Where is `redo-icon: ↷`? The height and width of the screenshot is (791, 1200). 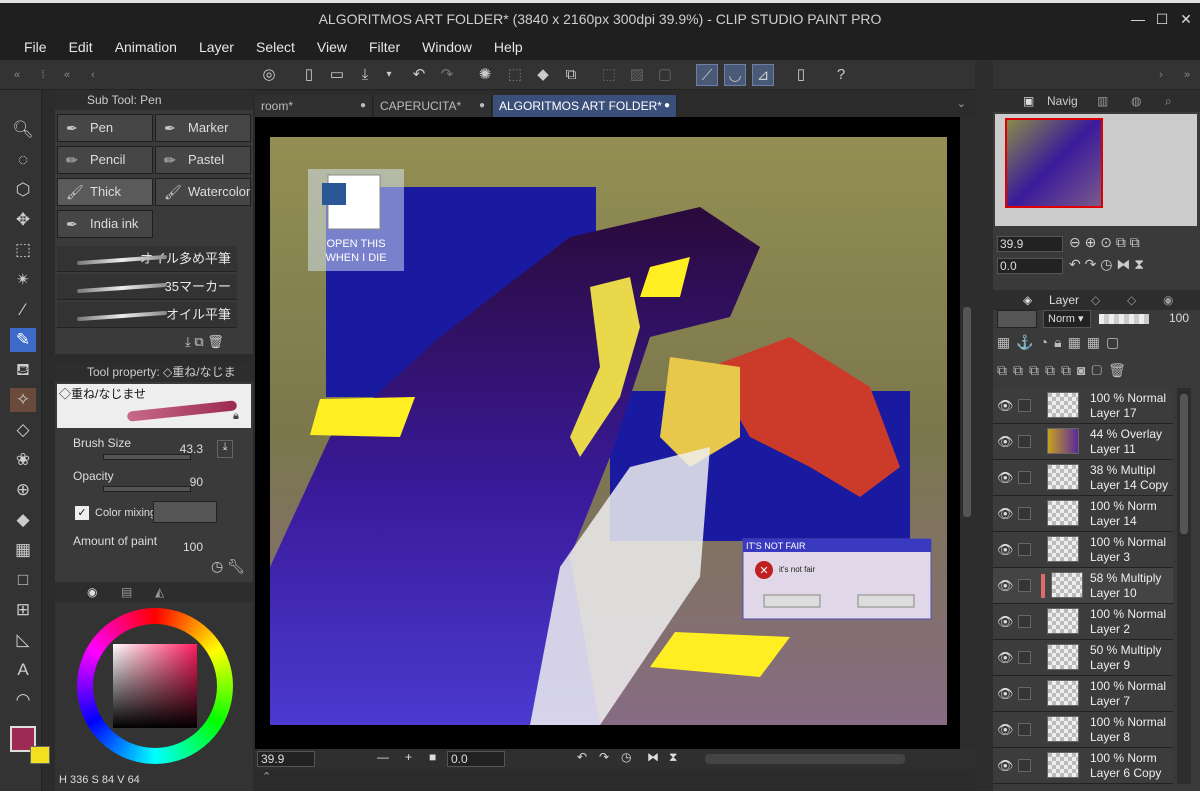 redo-icon: ↷ is located at coordinates (447, 75).